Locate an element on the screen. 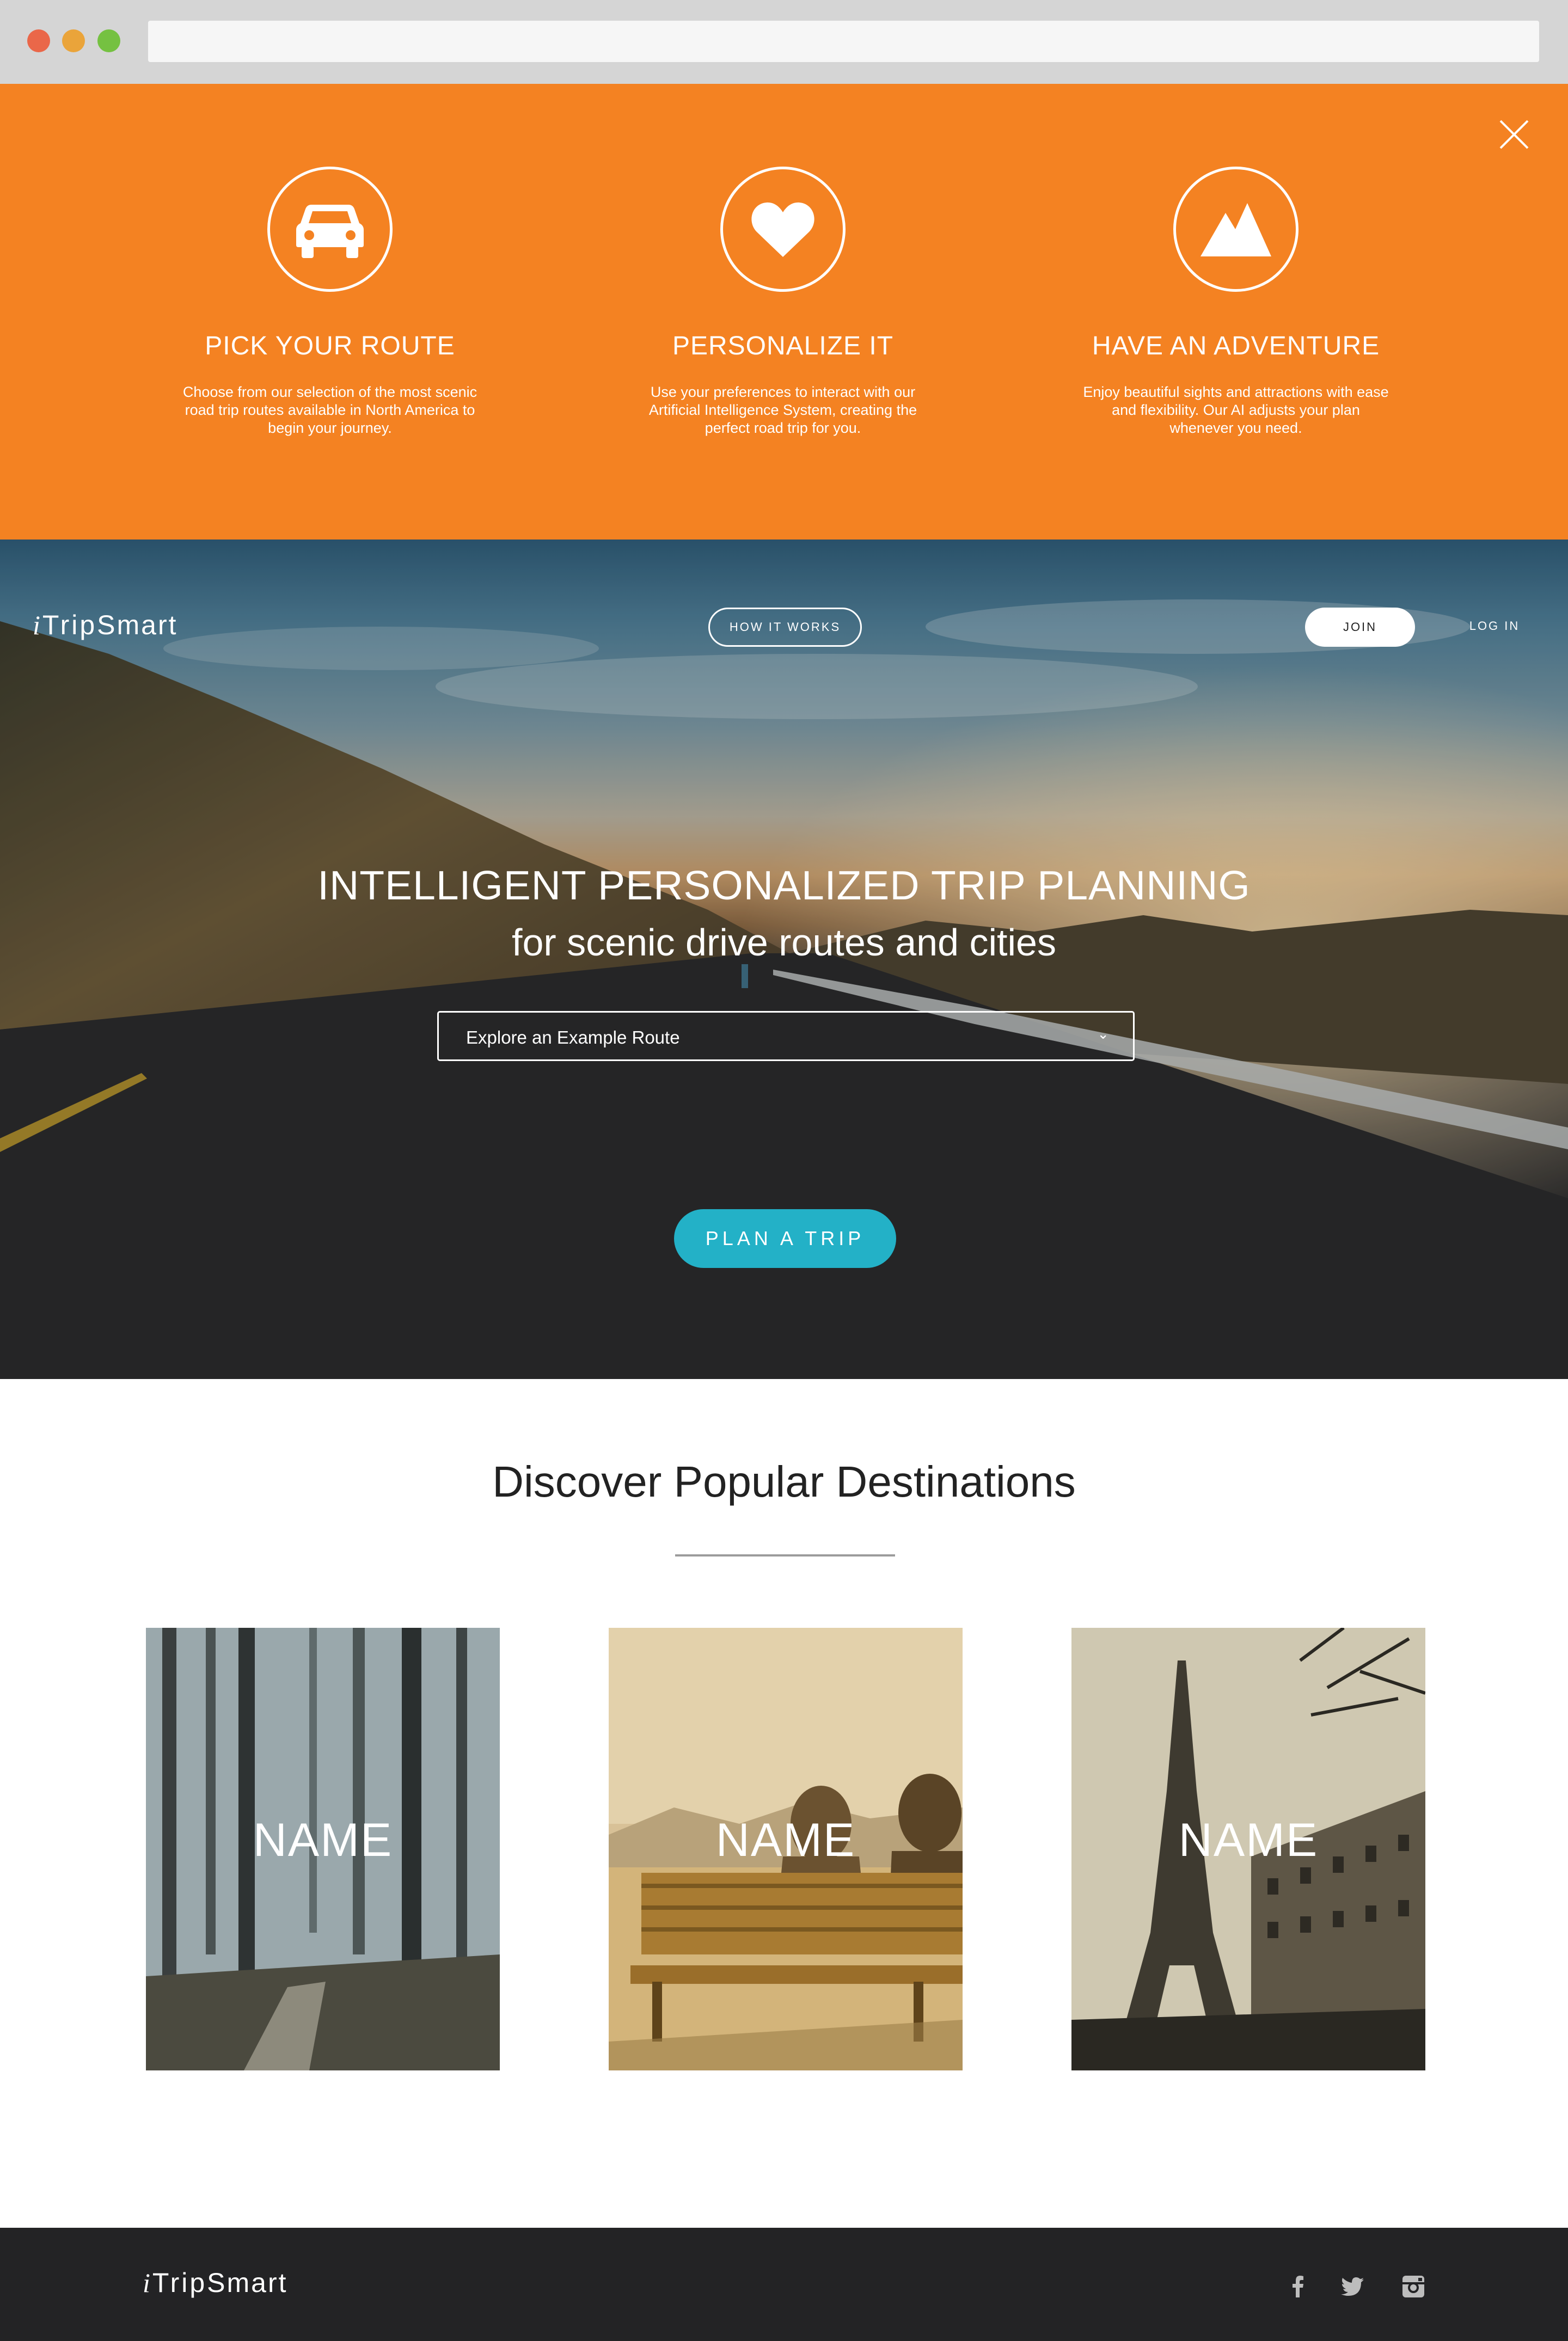 The height and width of the screenshot is (2341, 1568). example-route-select: Explore an Example Route ⌄ is located at coordinates (786, 1036).